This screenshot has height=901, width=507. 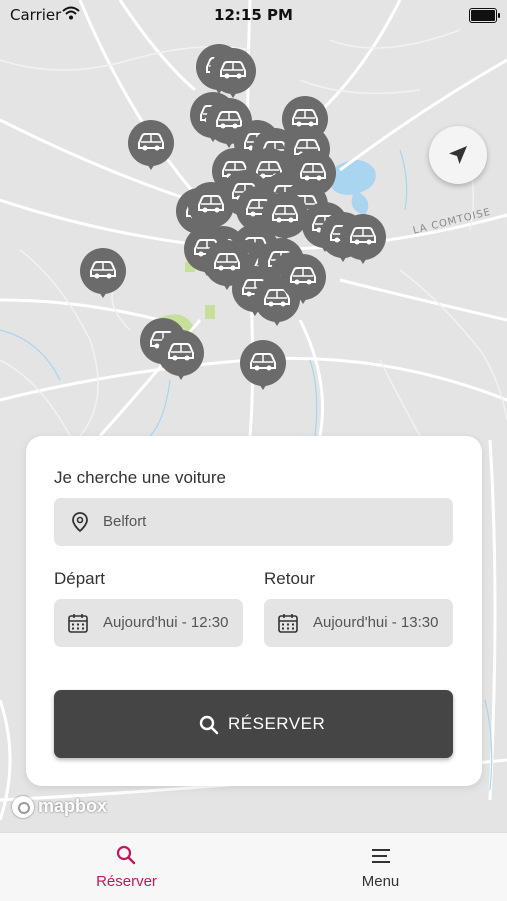 What do you see at coordinates (125, 521) in the screenshot?
I see `location-value: Belfort` at bounding box center [125, 521].